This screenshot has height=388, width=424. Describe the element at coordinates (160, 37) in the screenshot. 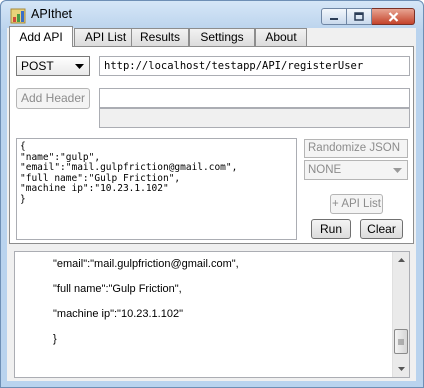

I see `tab-results: Results` at that location.